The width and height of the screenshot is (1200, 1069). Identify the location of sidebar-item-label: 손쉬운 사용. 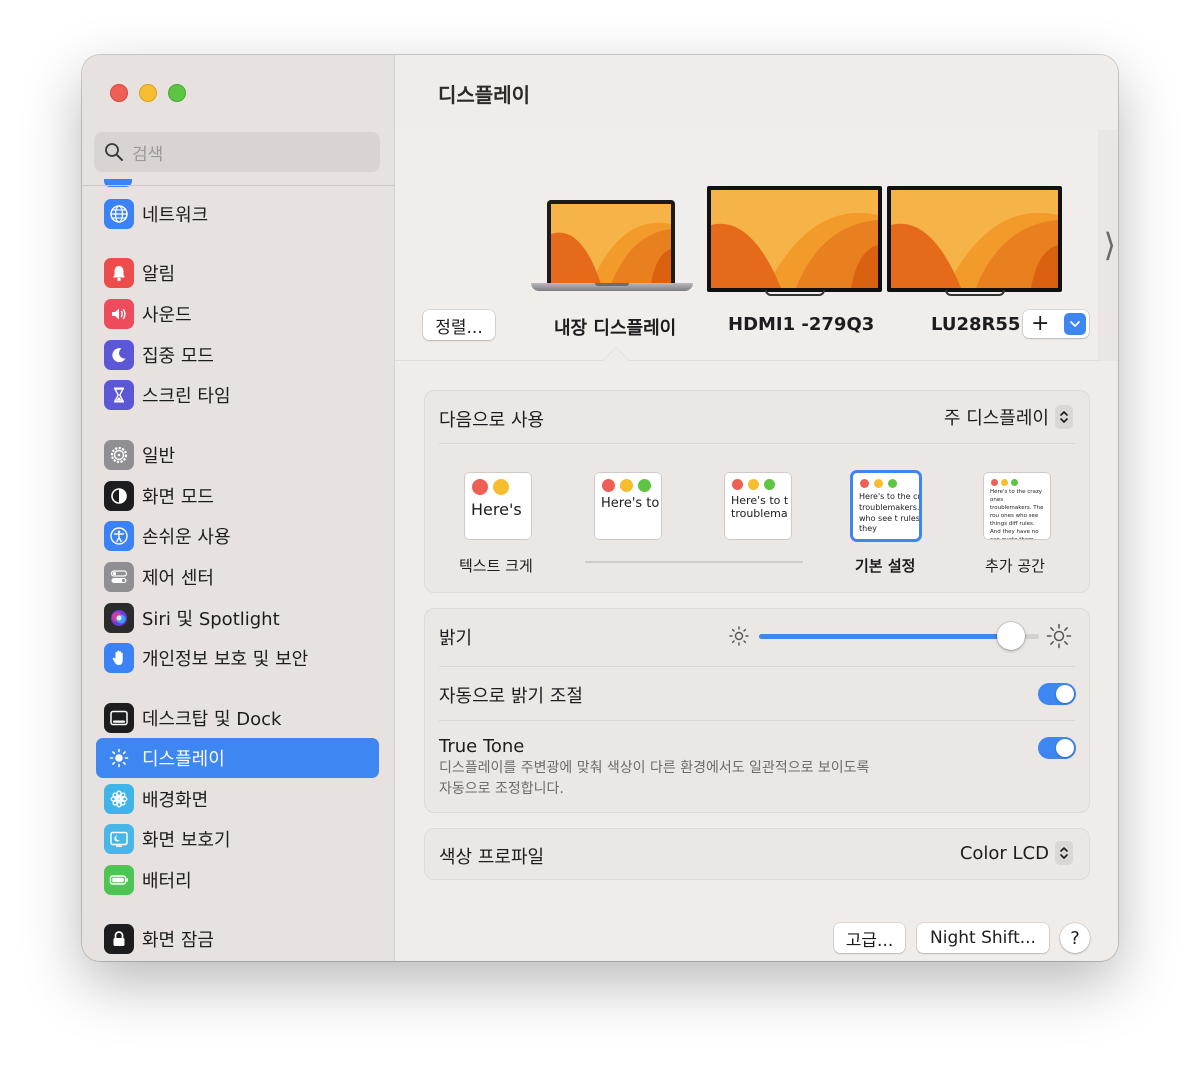
(186, 537).